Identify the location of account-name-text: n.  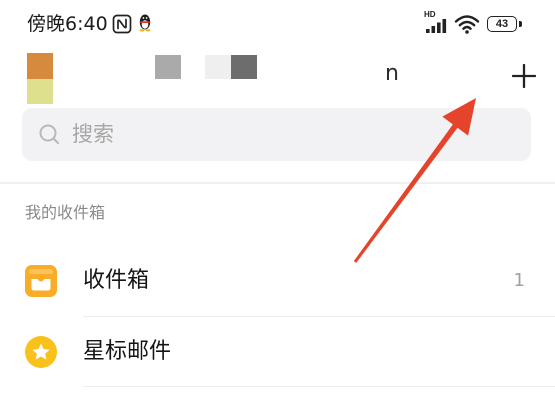
(392, 73).